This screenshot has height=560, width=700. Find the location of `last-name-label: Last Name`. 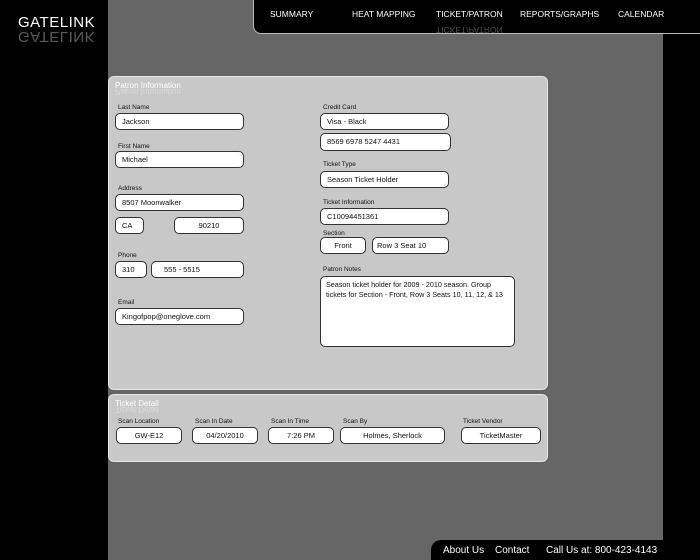

last-name-label: Last Name is located at coordinates (134, 107).